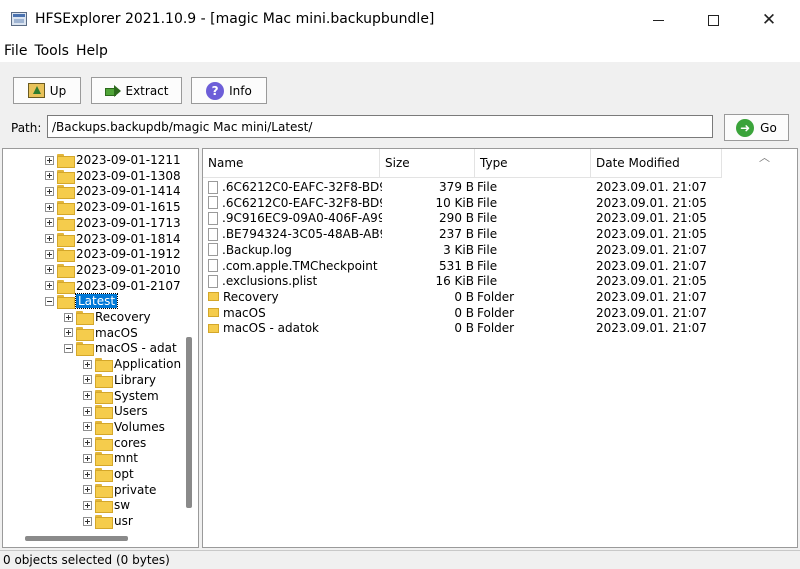  Describe the element at coordinates (656, 163) in the screenshot. I see `column-header-date-modified: Date Modified` at that location.